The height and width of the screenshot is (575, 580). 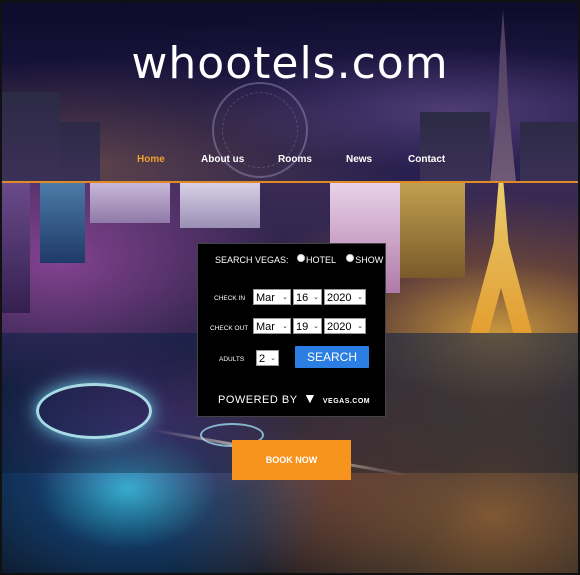 What do you see at coordinates (229, 328) in the screenshot?
I see `check-out-label: CHECK OUT` at bounding box center [229, 328].